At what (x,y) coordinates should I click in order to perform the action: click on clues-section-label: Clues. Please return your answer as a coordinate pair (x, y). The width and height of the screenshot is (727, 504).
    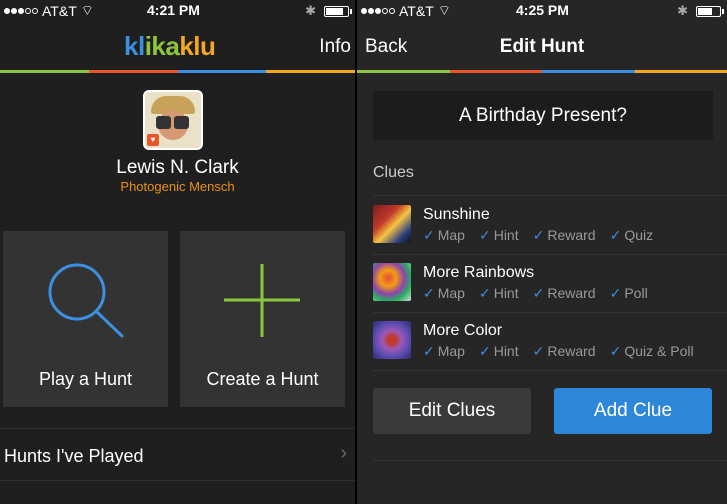
    Looking at the image, I should click on (393, 172).